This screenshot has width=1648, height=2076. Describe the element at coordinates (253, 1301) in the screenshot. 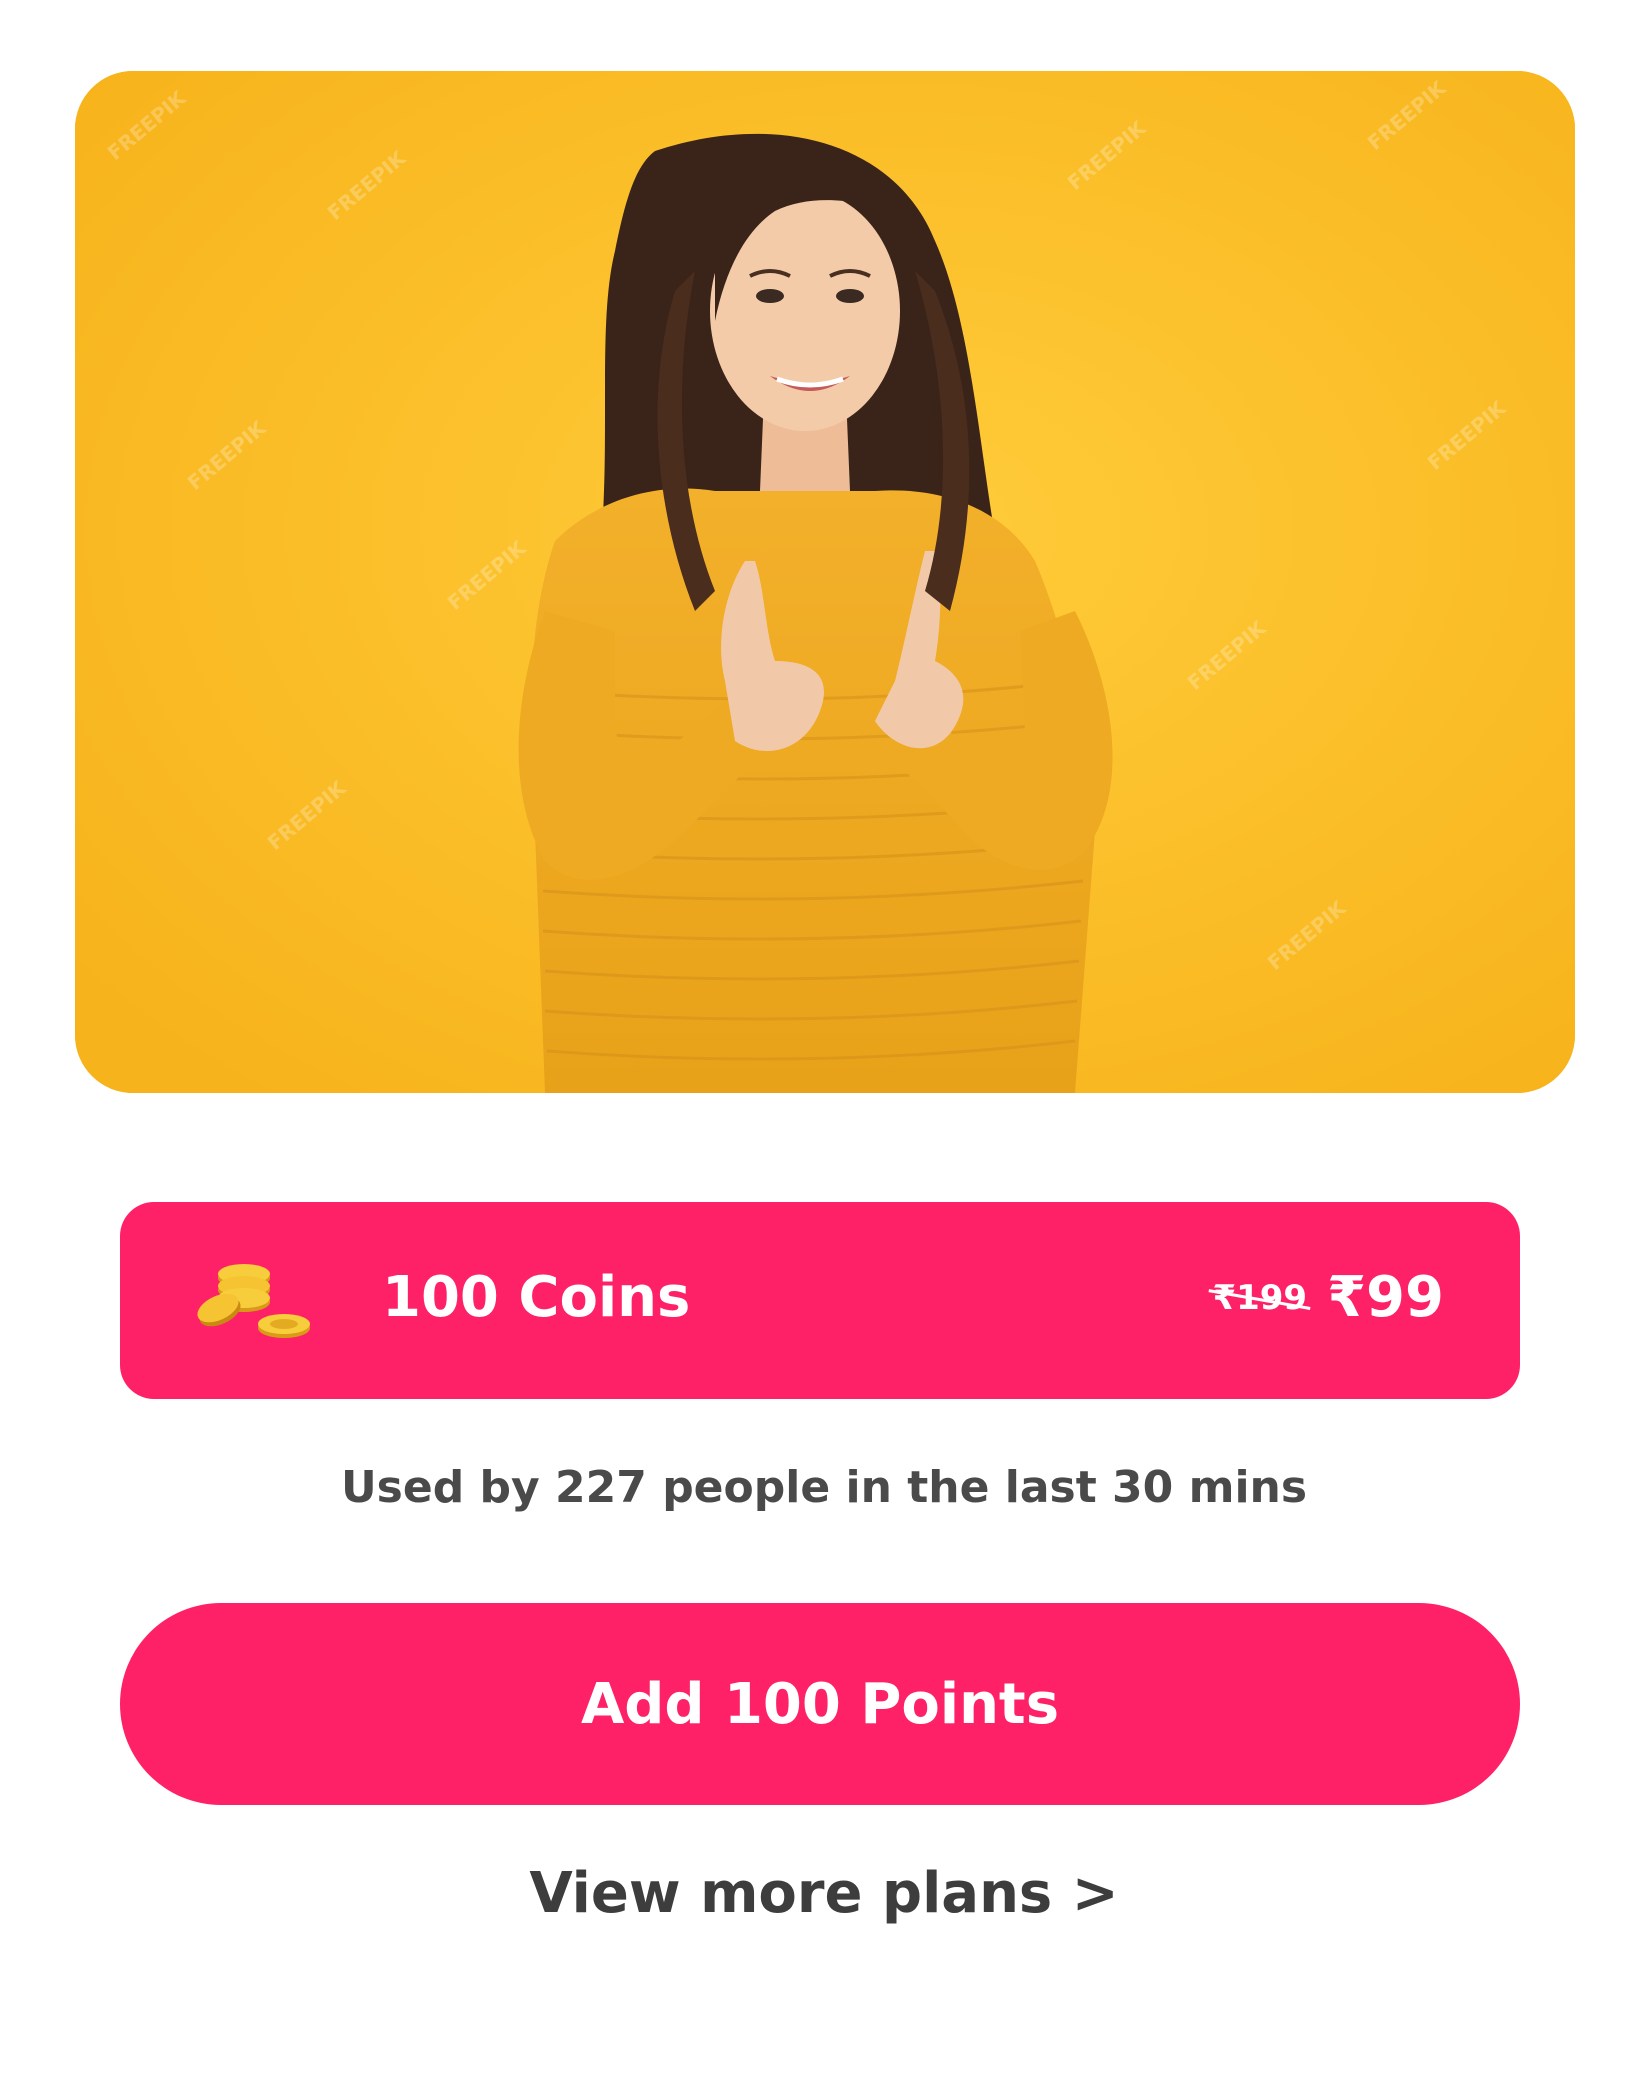

I see `gold-coins-icon` at that location.